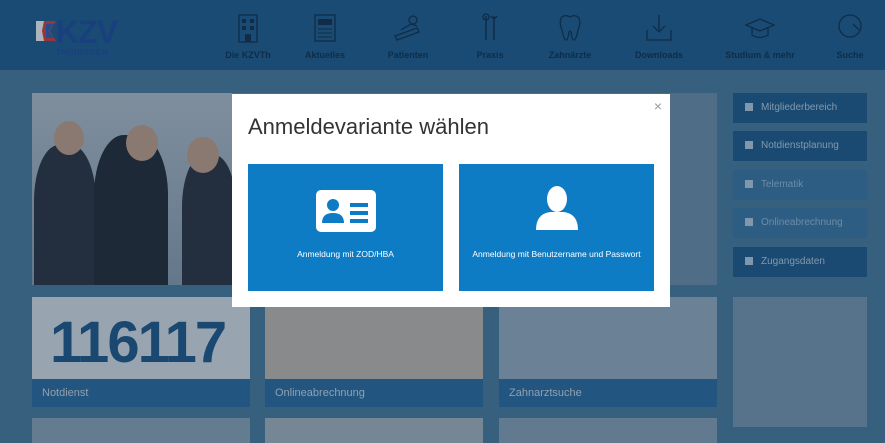 The width and height of the screenshot is (885, 443). I want to click on id-card-icon, so click(345, 211).